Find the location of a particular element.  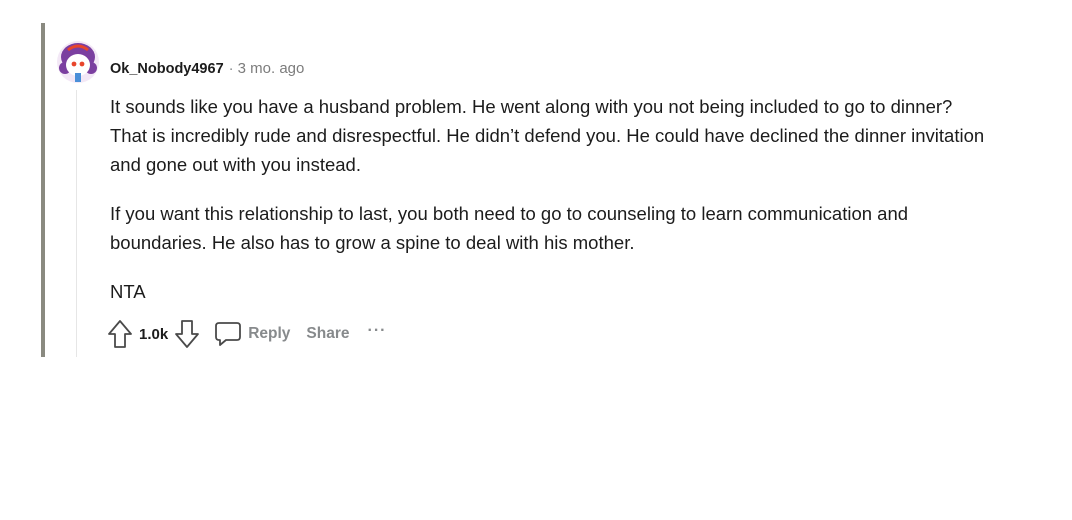

username-link: Ok_Nobody4967 is located at coordinates (167, 69).